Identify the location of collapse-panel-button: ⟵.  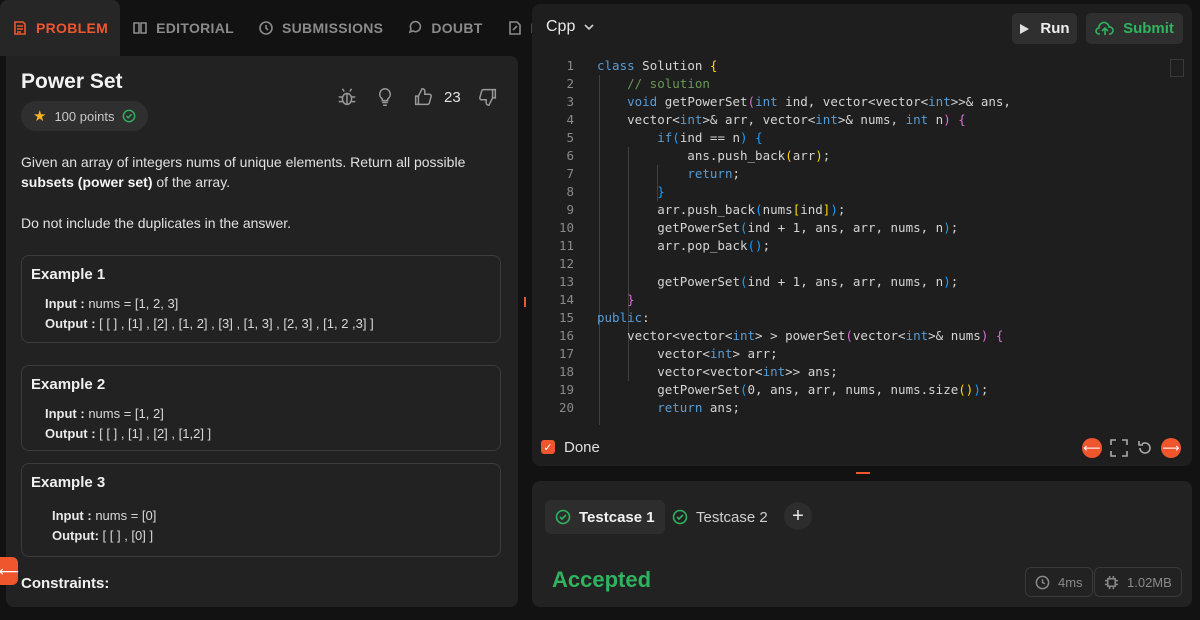
(10, 571).